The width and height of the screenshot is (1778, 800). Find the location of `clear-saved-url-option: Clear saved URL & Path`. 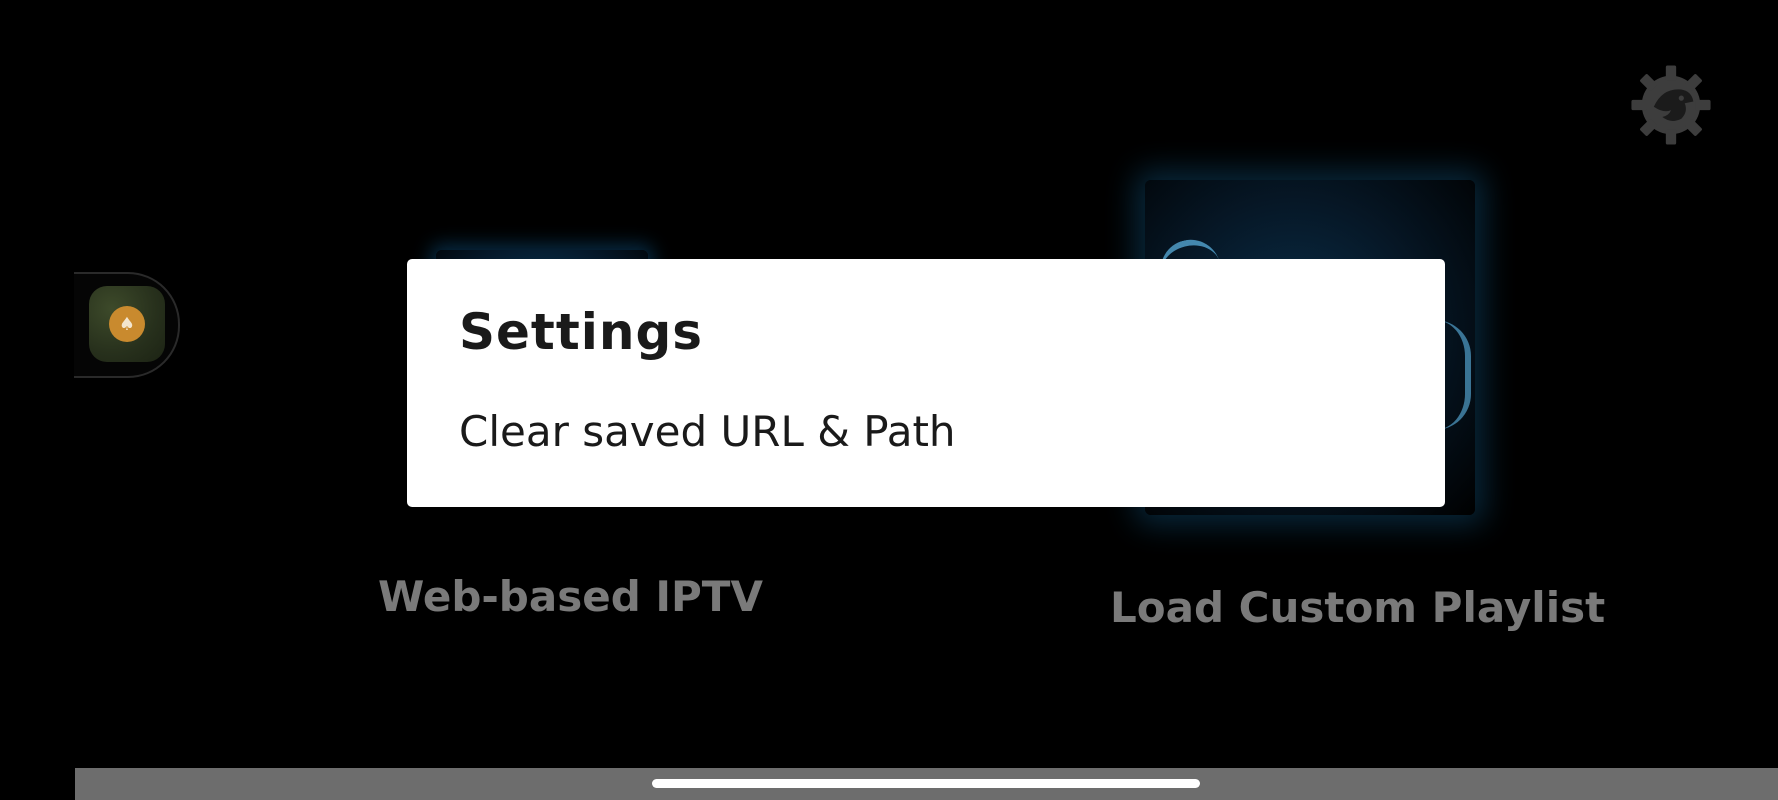

clear-saved-url-option: Clear saved URL & Path is located at coordinates (707, 431).